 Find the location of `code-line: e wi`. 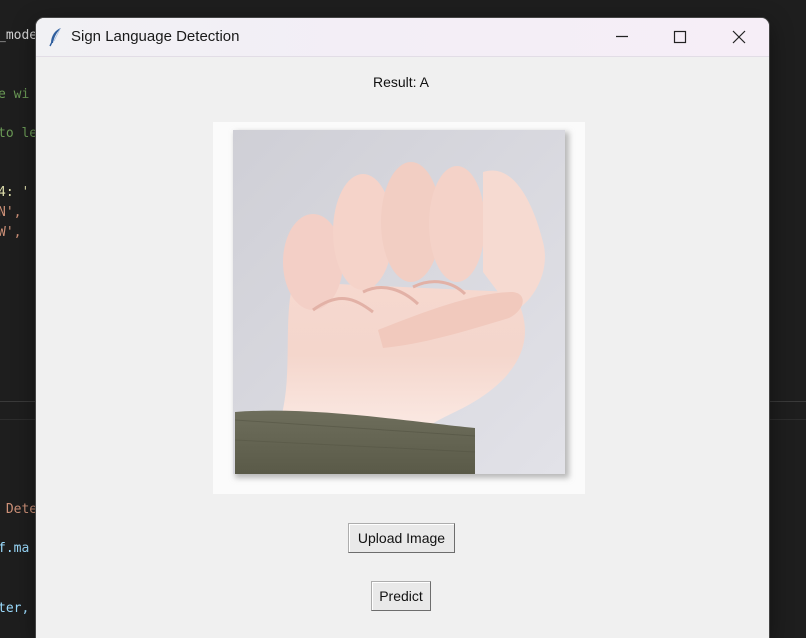

code-line: e wi is located at coordinates (15, 94).